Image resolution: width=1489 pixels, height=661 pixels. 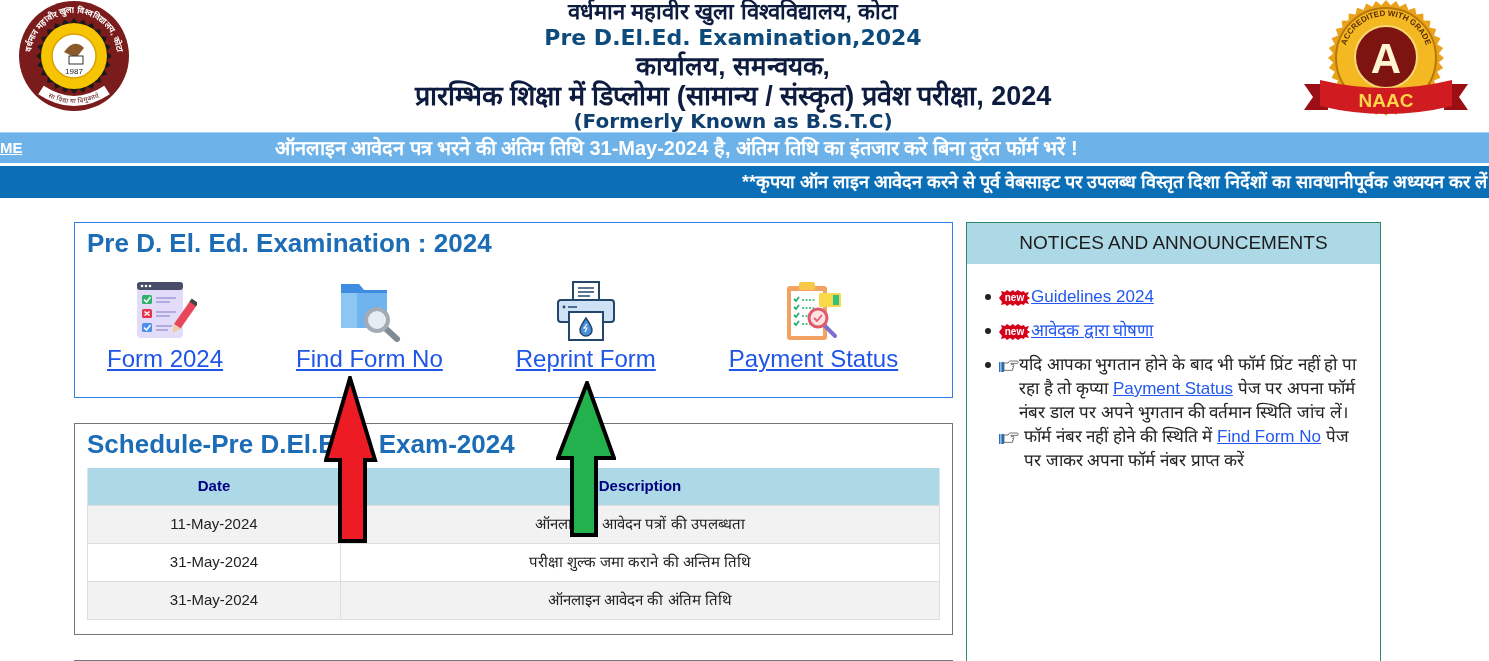 I want to click on notice-link: Payment Status, so click(x=1172, y=388).